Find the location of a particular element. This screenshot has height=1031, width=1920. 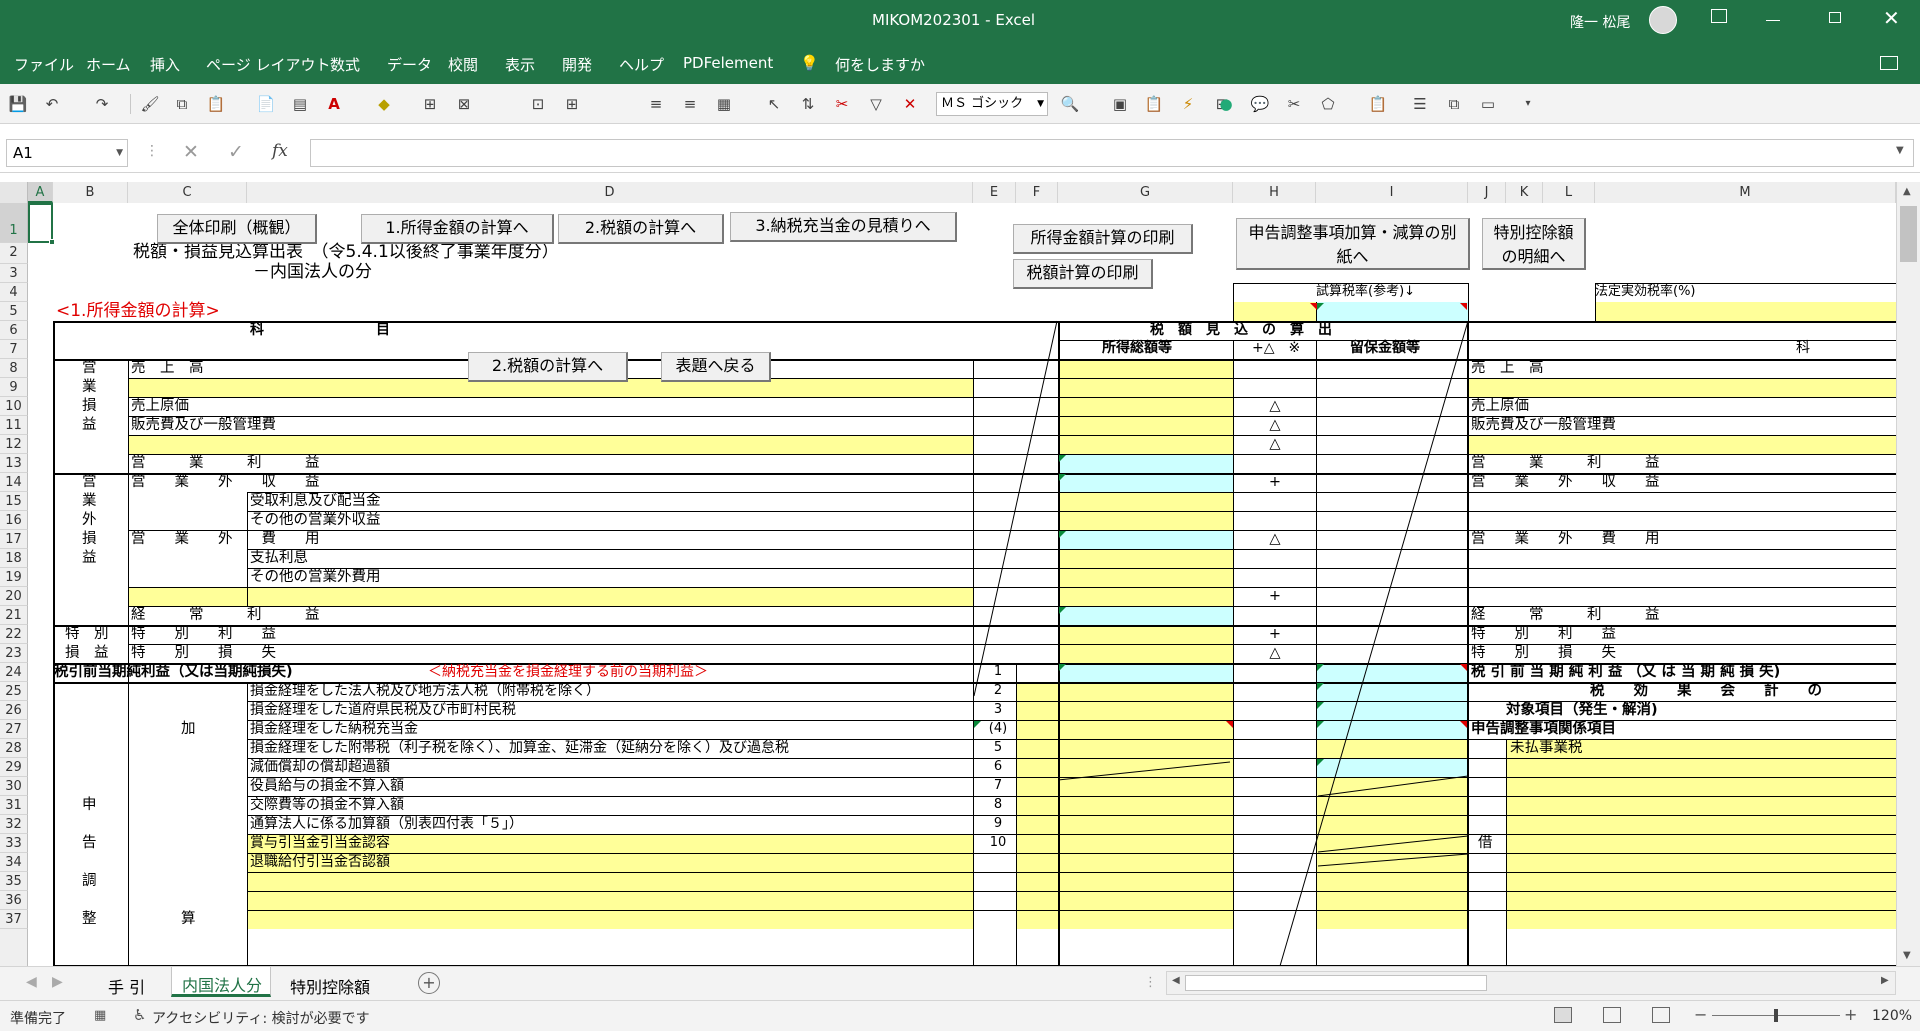

accessibility-icon: ♿ is located at coordinates (139, 1015).